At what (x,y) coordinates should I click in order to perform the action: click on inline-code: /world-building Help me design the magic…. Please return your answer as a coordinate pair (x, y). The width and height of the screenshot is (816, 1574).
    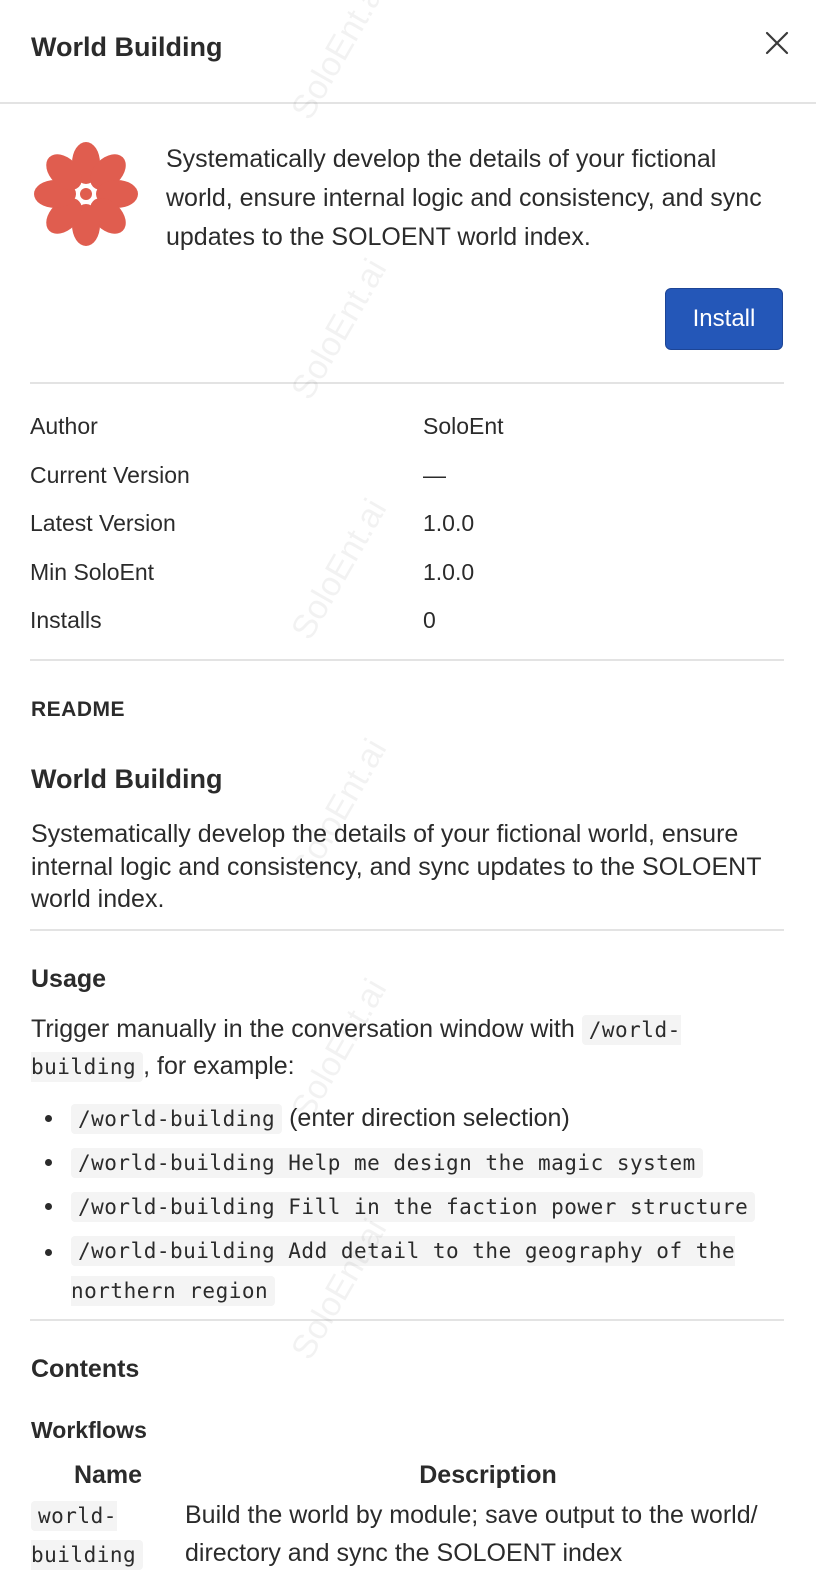
    Looking at the image, I should click on (387, 1163).